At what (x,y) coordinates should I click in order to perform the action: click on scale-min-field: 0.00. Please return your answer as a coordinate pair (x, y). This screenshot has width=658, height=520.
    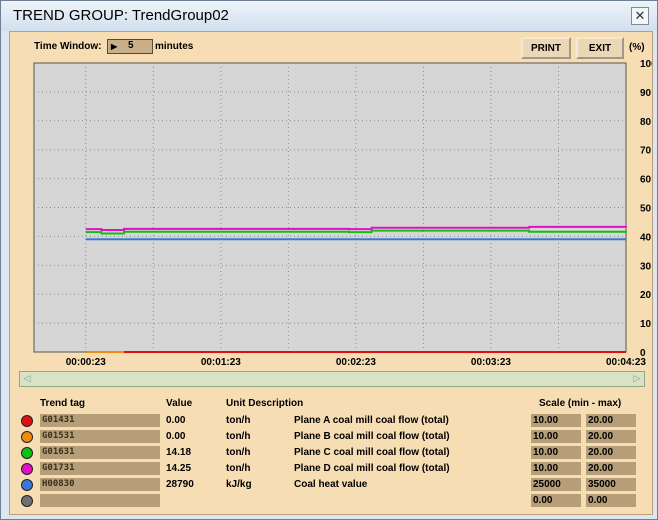
    Looking at the image, I should click on (556, 500).